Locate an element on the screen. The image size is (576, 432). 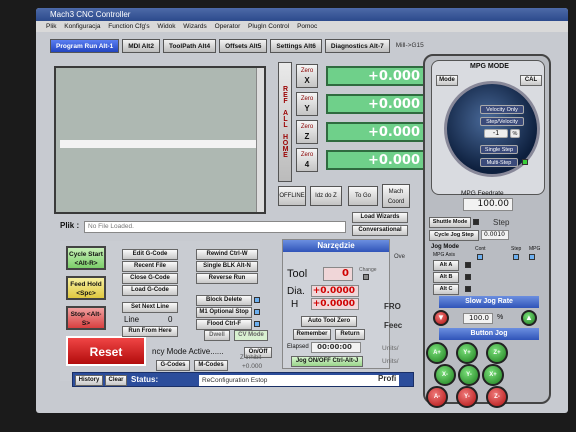
gcode-scrollbar is located at coordinates (260, 140).